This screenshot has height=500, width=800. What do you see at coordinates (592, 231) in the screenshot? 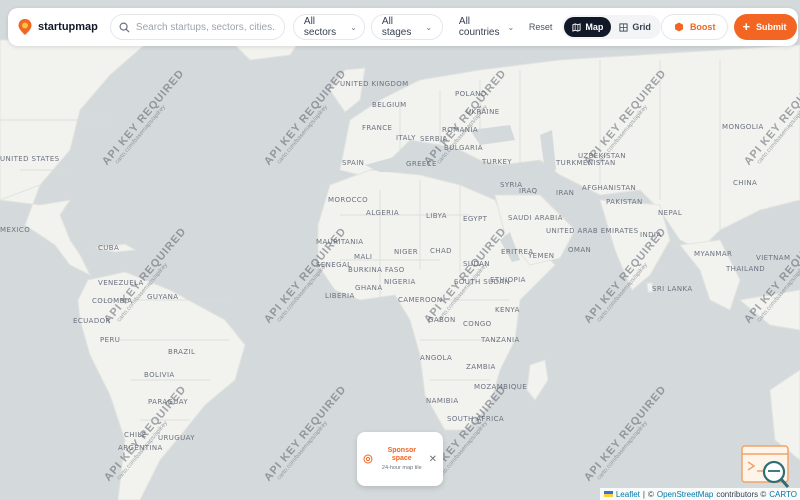
I see `country-label: UNITED ARAB EMIRATES` at bounding box center [592, 231].